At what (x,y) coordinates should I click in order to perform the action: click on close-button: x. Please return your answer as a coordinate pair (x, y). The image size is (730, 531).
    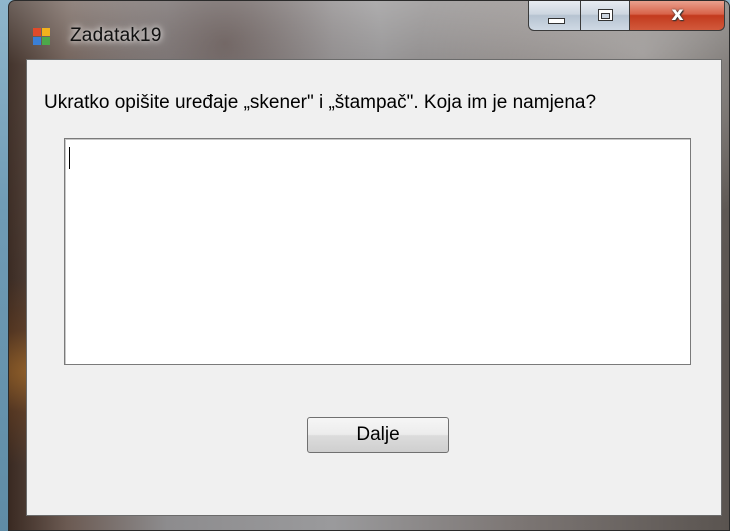
    Looking at the image, I should click on (677, 16).